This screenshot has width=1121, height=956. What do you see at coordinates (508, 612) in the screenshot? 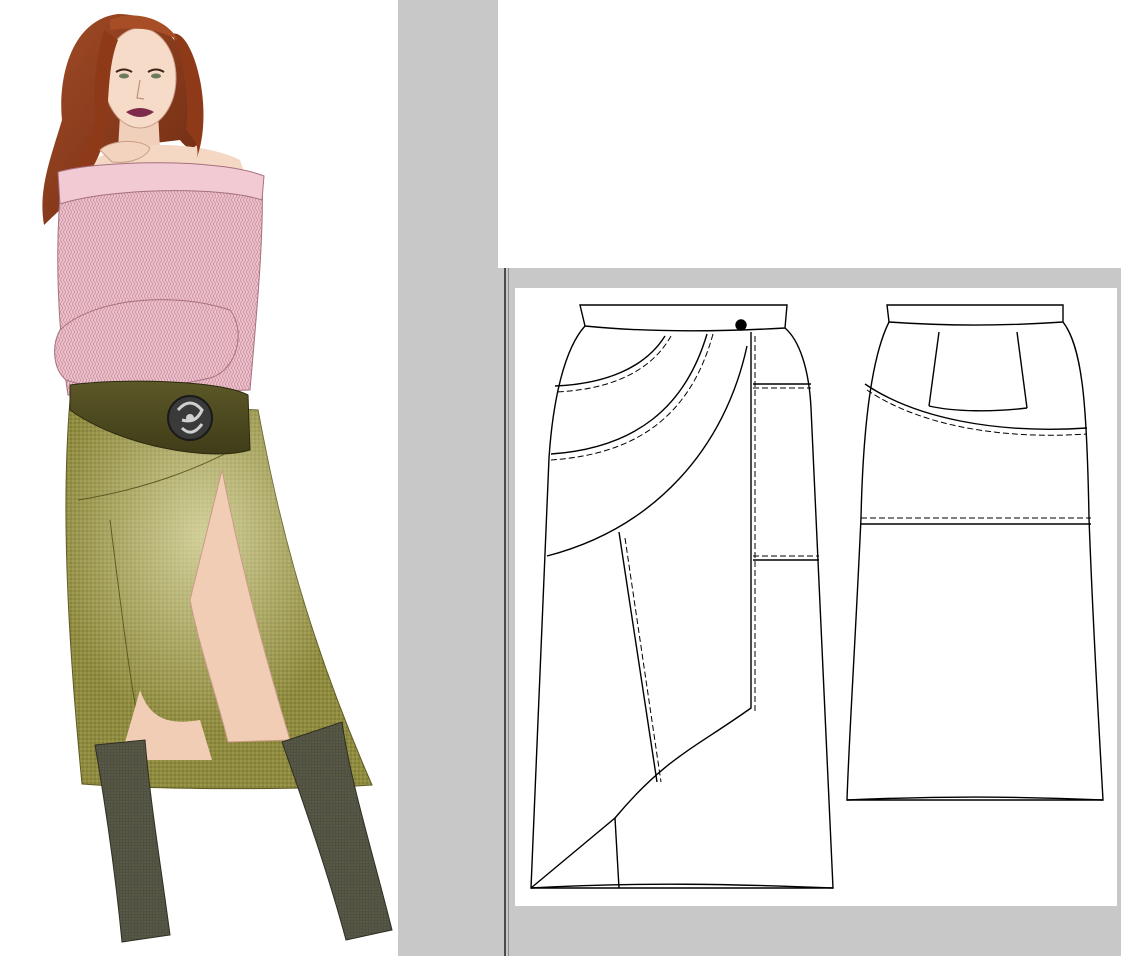
I see `window-border-inner` at bounding box center [508, 612].